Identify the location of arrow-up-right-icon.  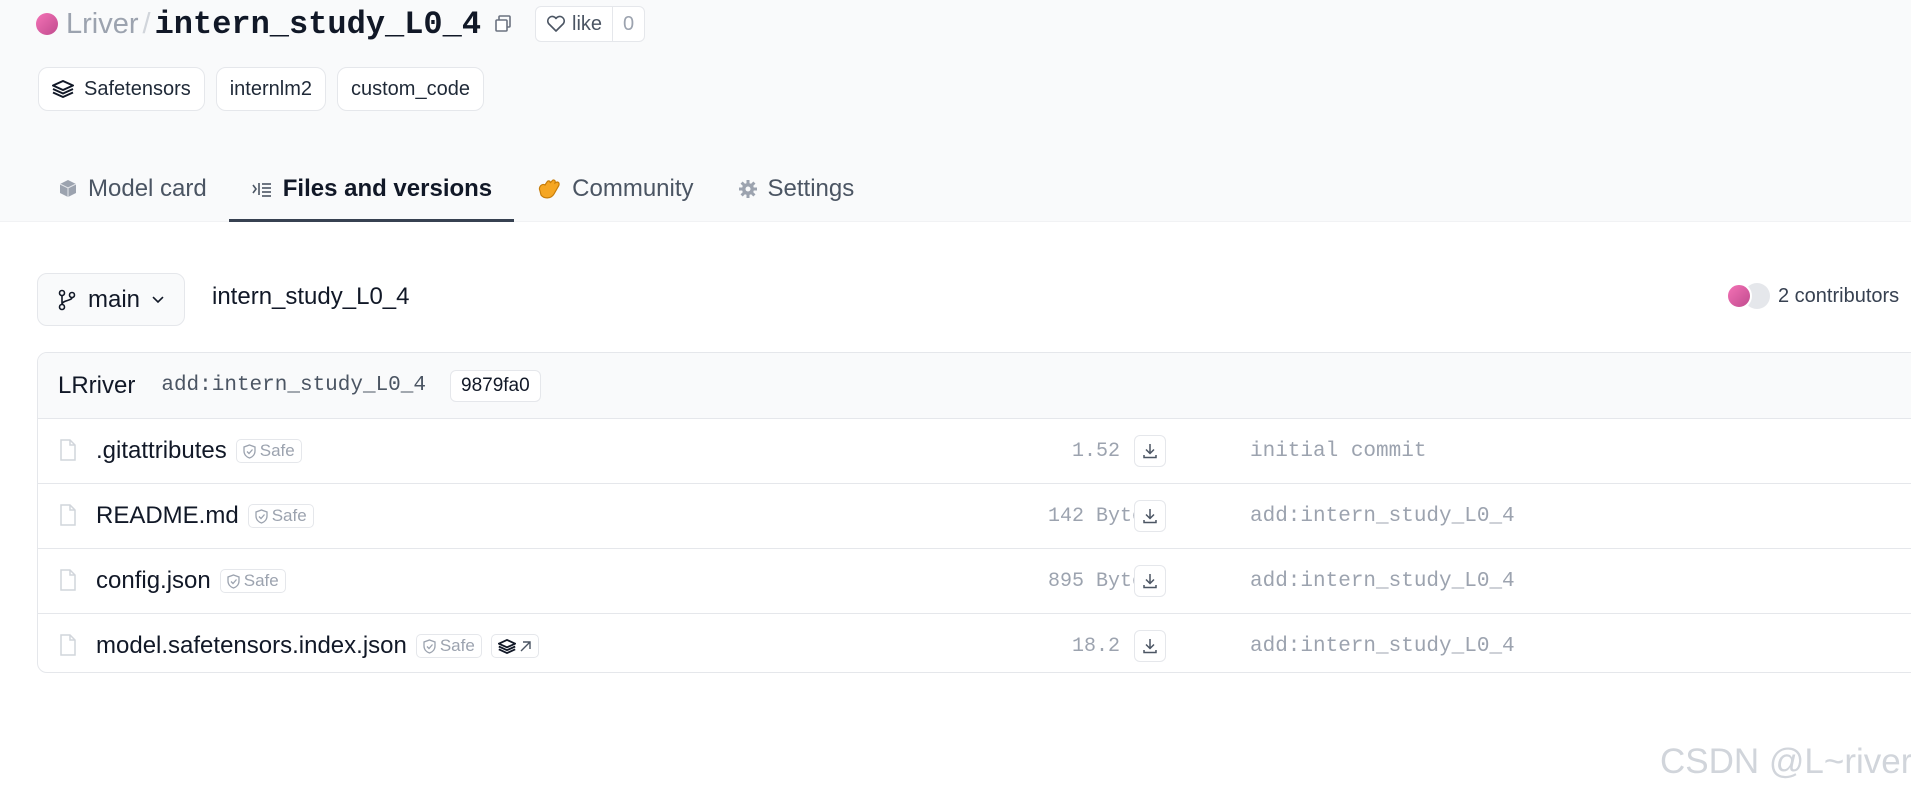
(525, 645).